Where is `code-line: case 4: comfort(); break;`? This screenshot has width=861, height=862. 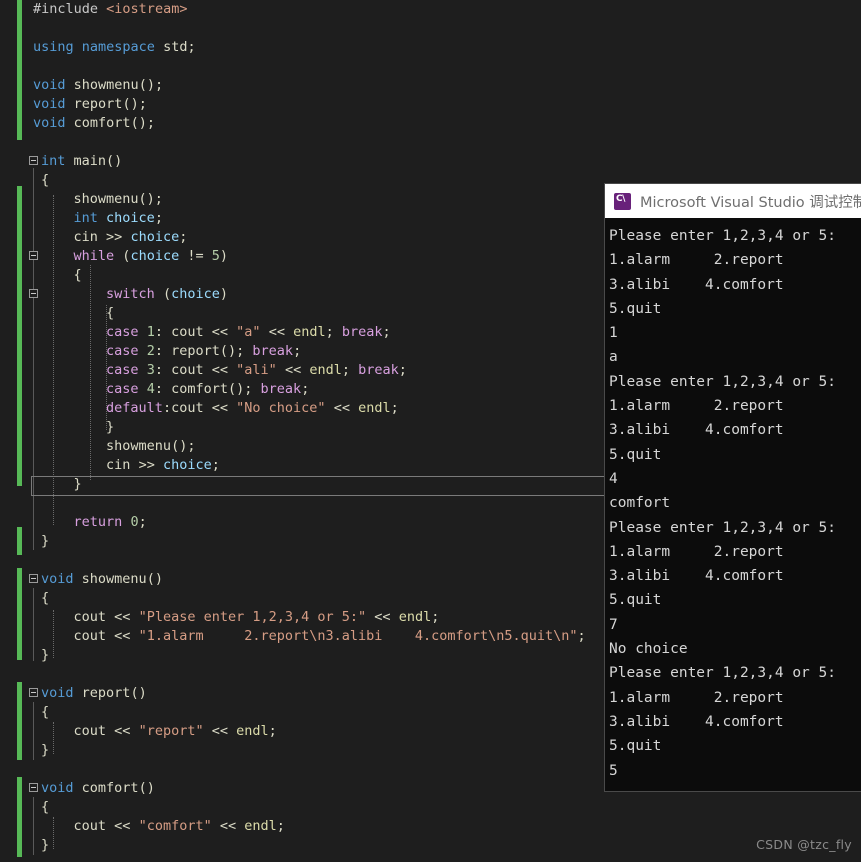 code-line: case 4: comfort(); break; is located at coordinates (175, 389).